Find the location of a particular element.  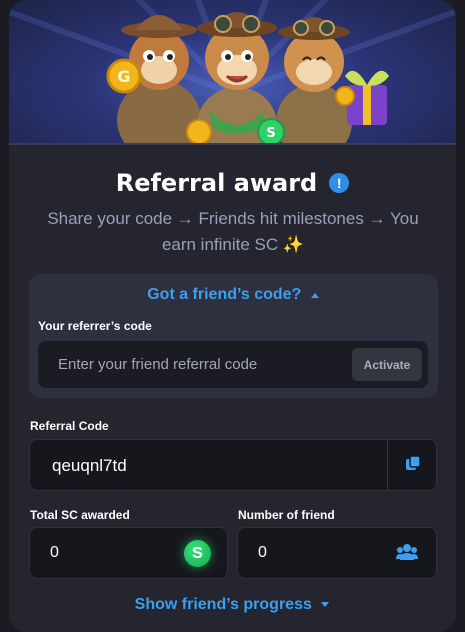

total-sc-box: 0 S is located at coordinates (128, 553).